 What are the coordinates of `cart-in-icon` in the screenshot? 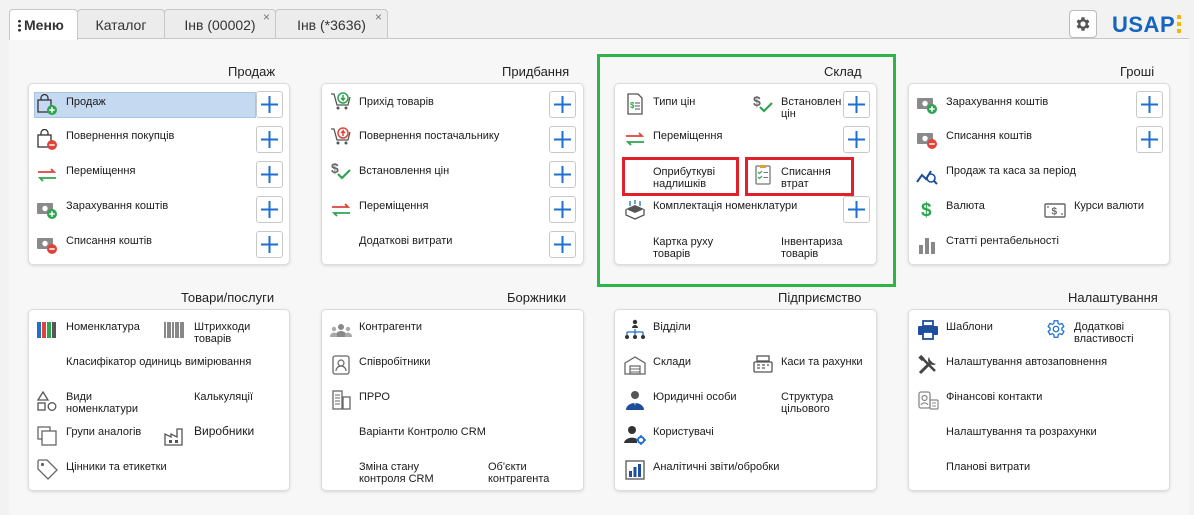 It's located at (341, 101).